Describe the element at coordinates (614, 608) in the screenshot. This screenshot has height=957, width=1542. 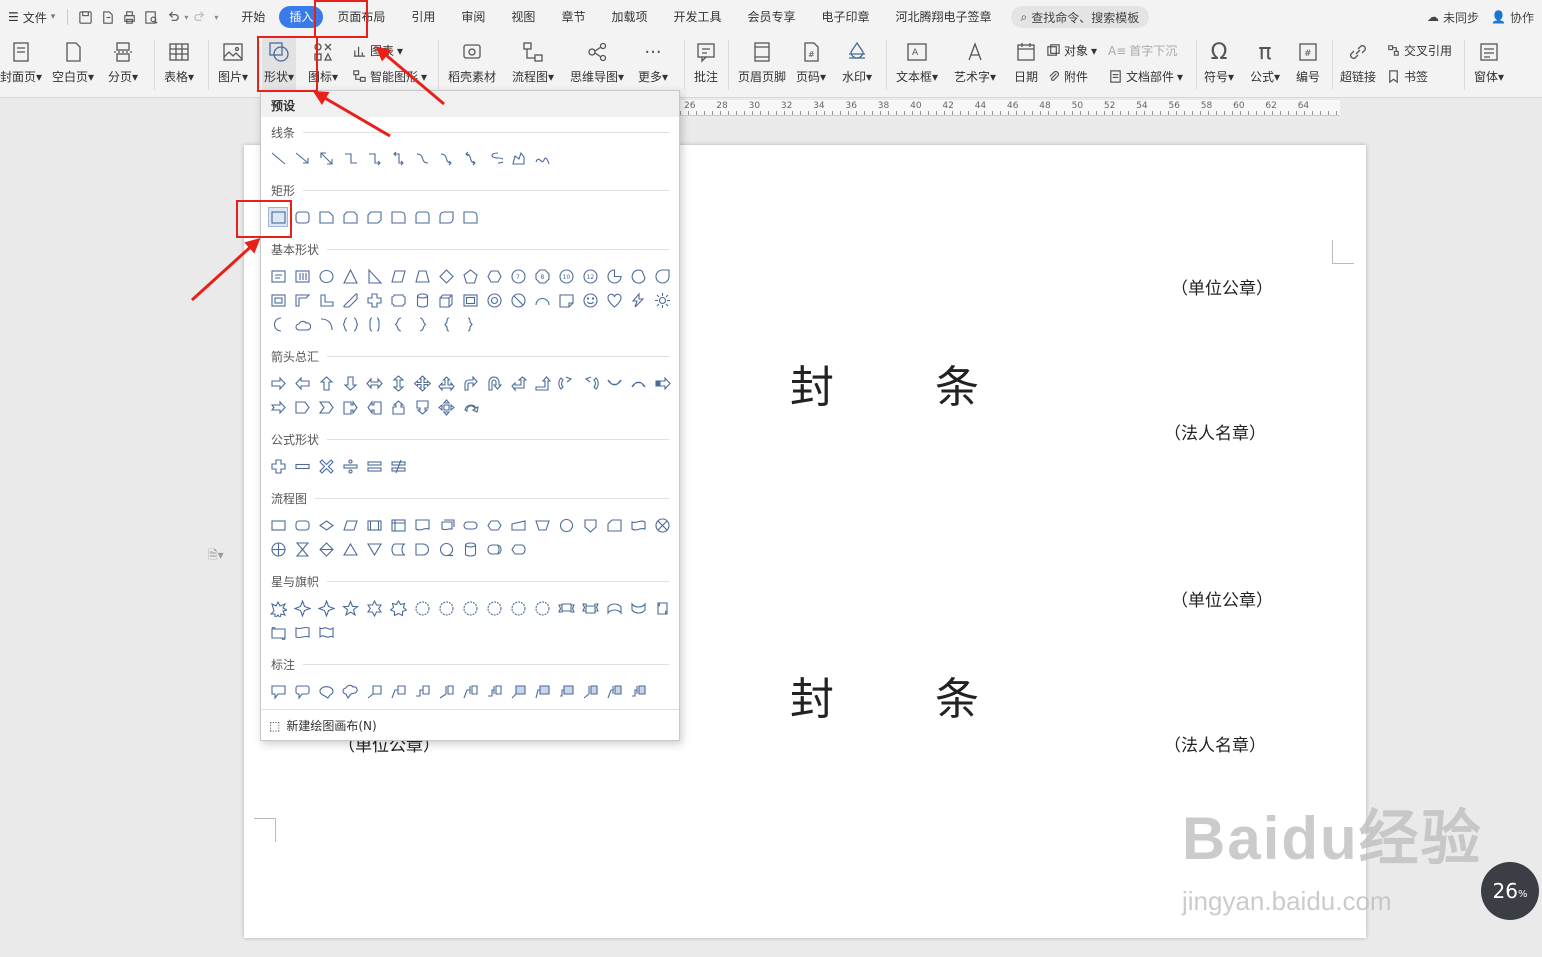
I see `shape-ribbon-curv-u-icon` at that location.